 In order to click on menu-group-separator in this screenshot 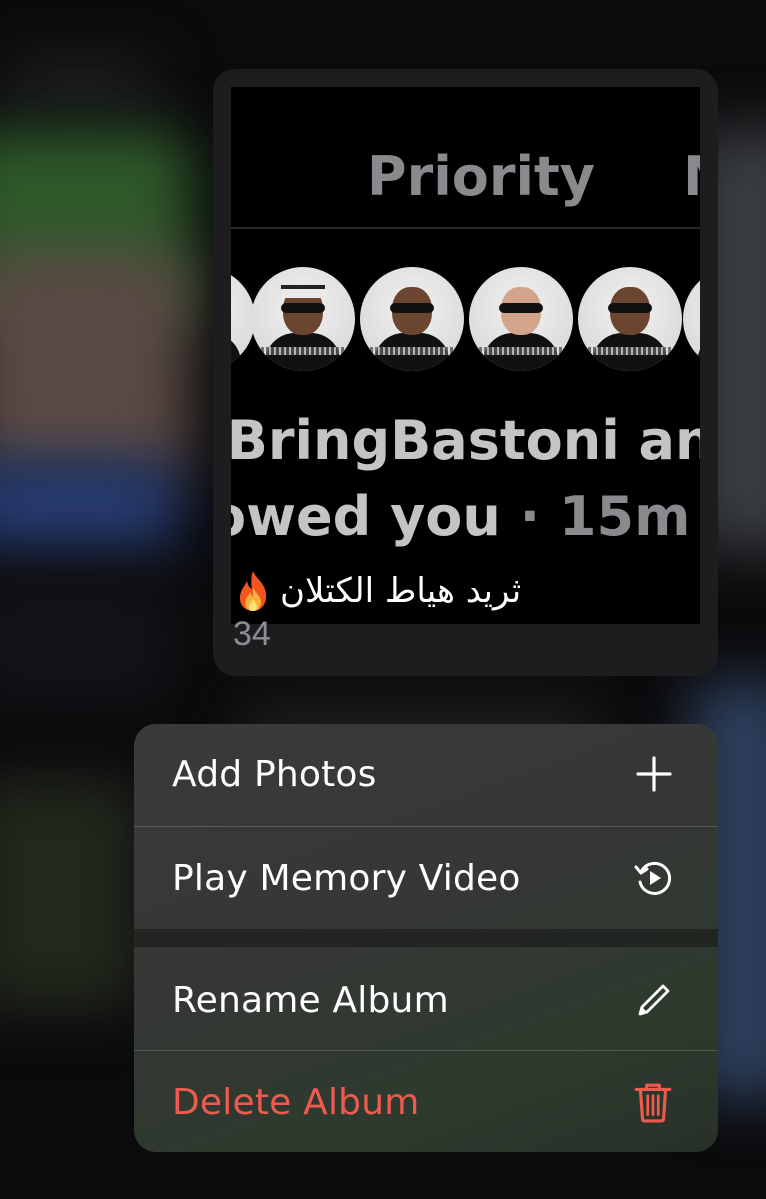, I will do `click(426, 938)`.